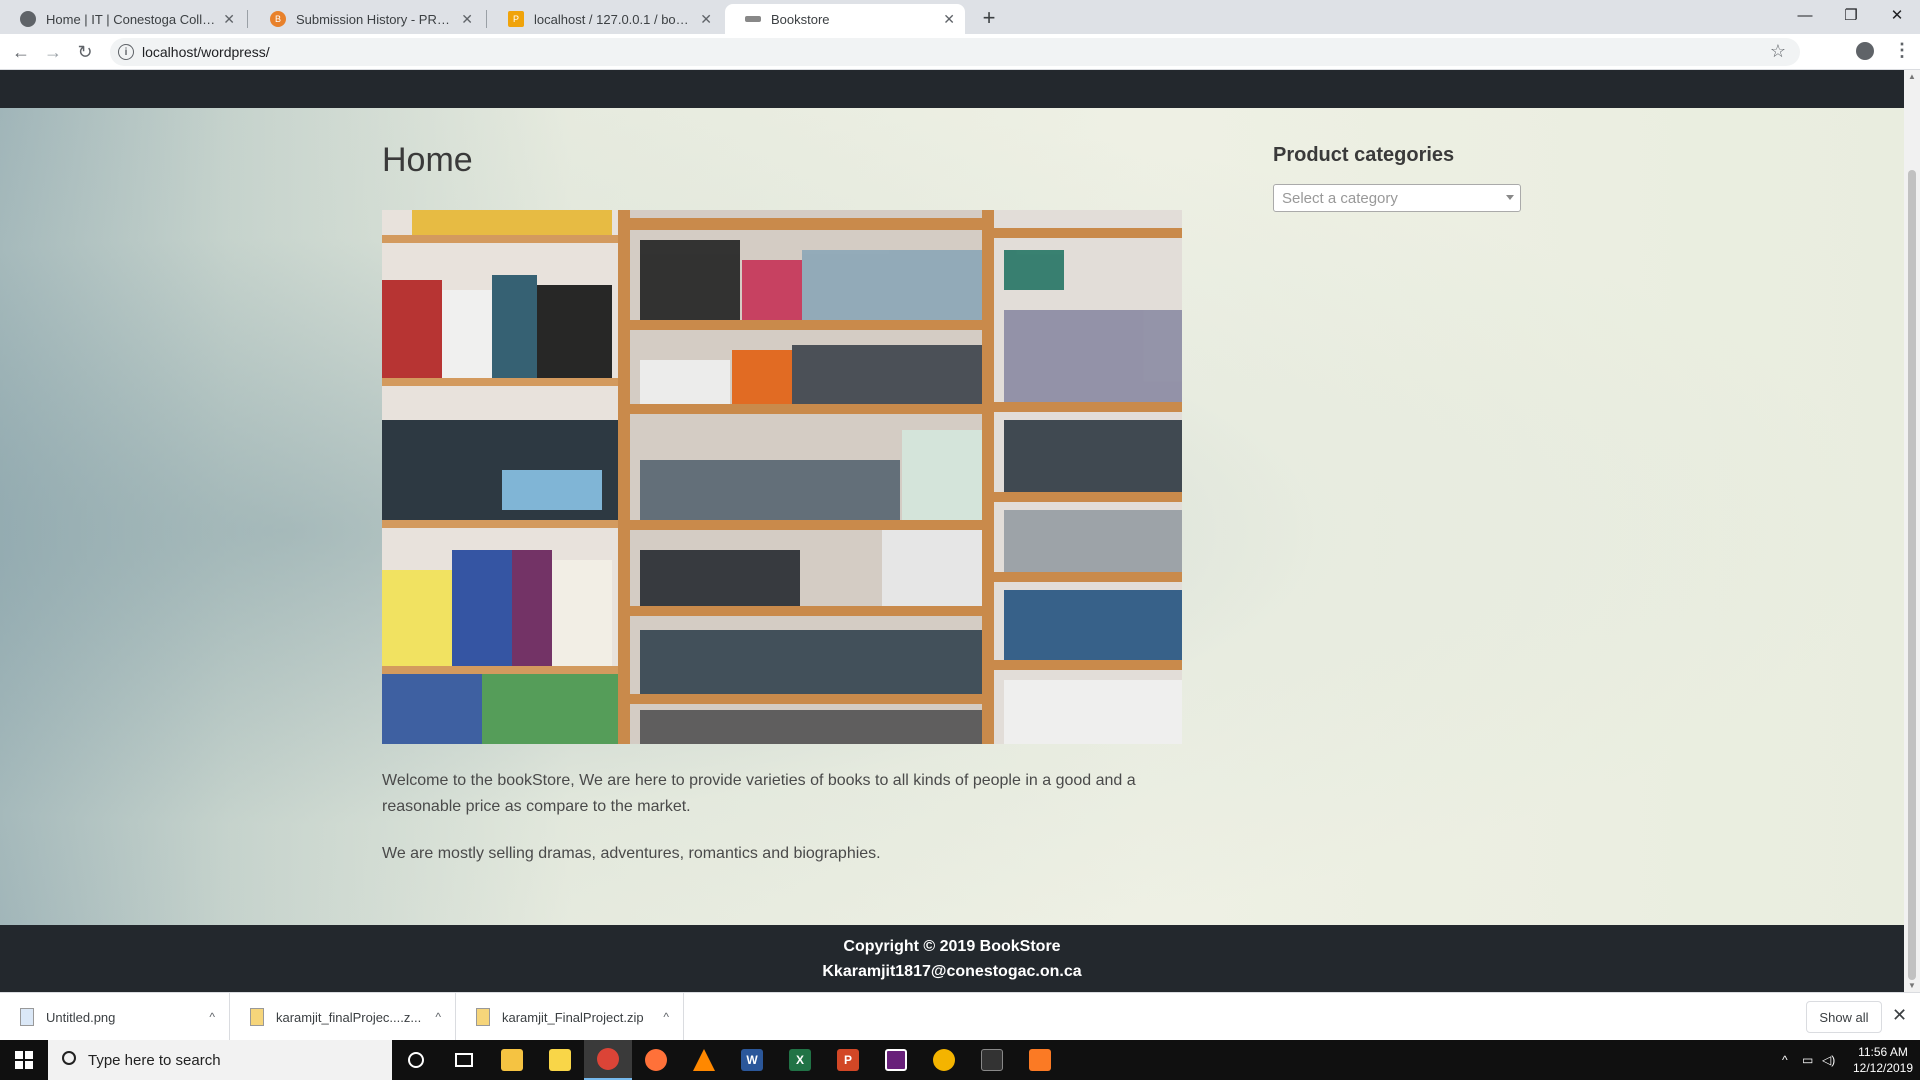 This screenshot has height=1080, width=1920. Describe the element at coordinates (375, 19) in the screenshot. I see `tab-title: Submission History - PROG8370-` at that location.